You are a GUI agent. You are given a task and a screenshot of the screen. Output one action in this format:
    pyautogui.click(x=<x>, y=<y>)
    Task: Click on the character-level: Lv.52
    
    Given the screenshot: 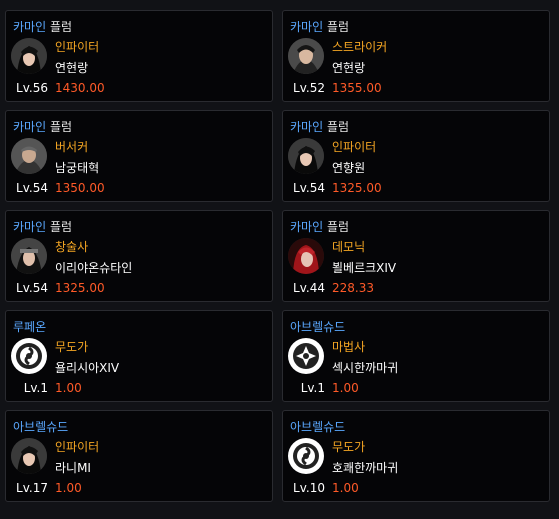 What is the action you would take?
    pyautogui.click(x=309, y=88)
    